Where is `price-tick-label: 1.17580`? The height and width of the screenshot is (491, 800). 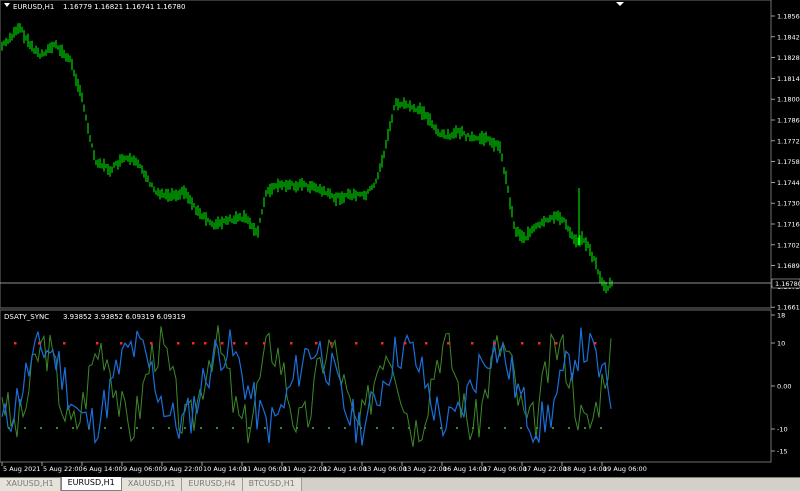
price-tick-label: 1.17580 is located at coordinates (788, 162).